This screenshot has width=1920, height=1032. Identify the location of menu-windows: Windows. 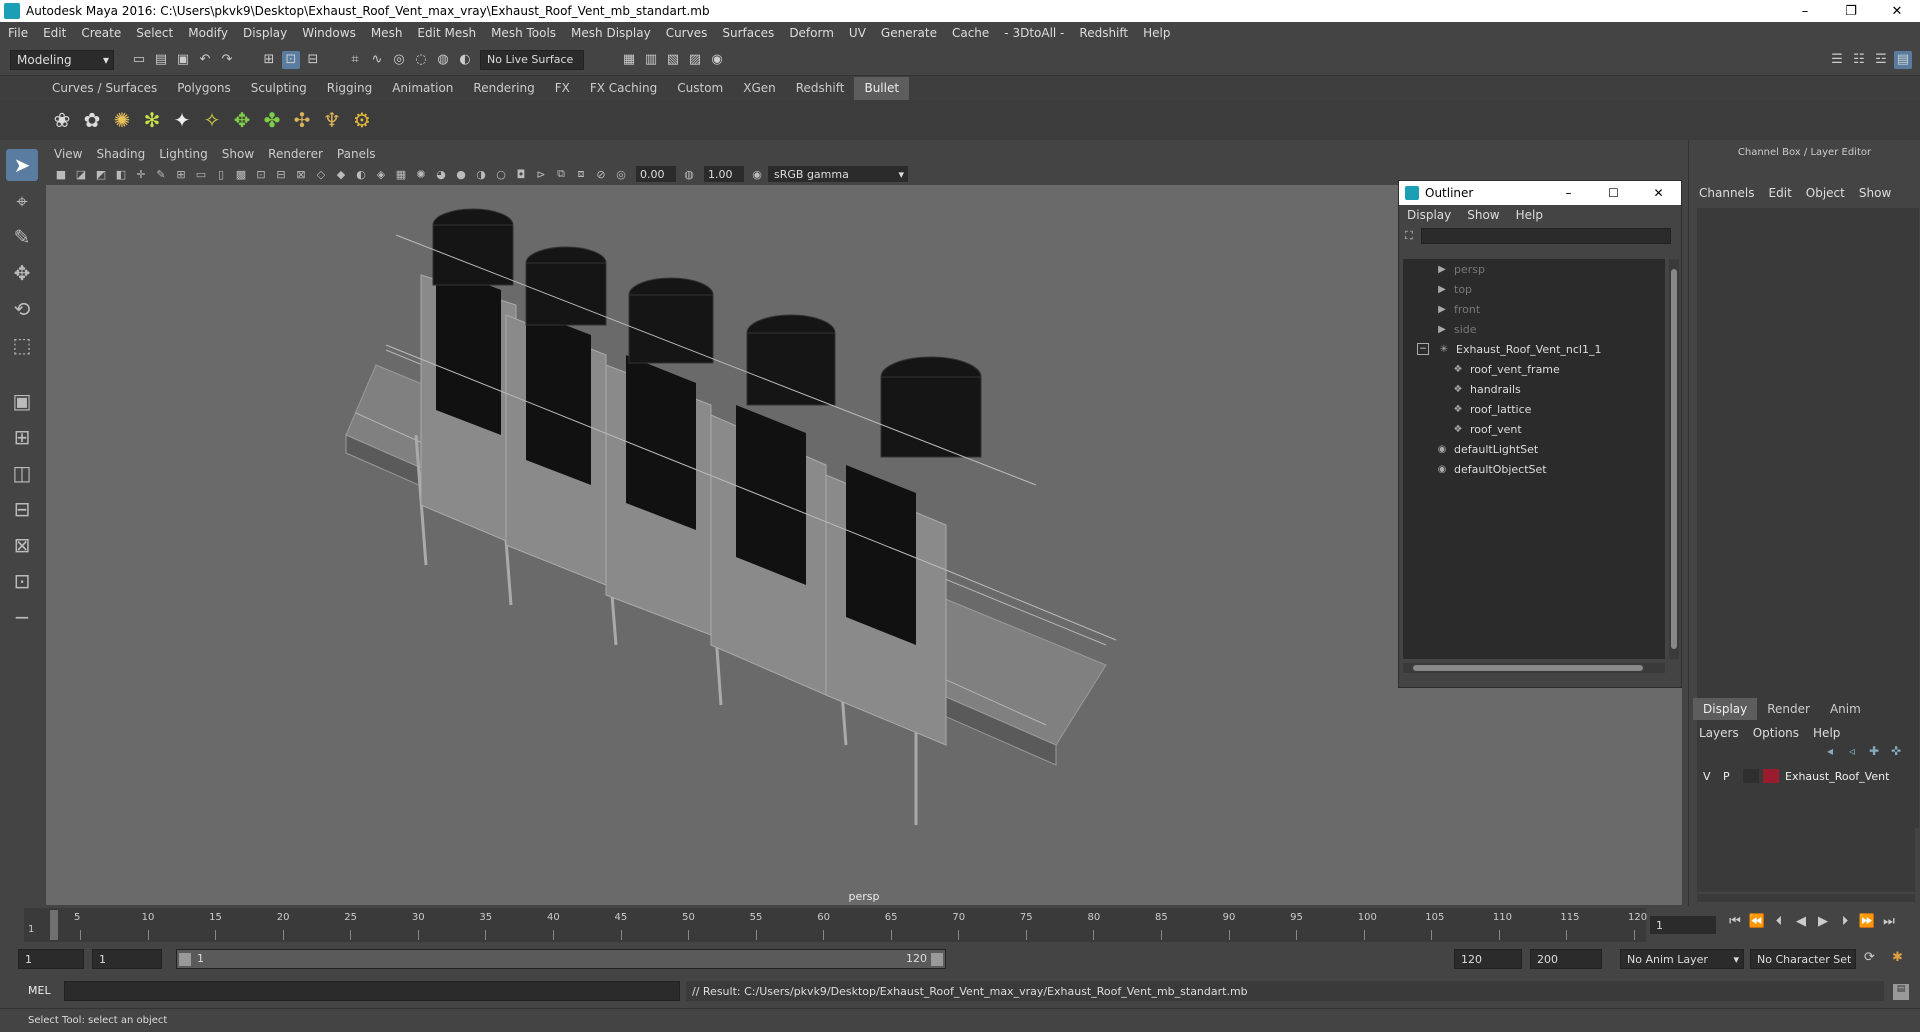
(329, 33).